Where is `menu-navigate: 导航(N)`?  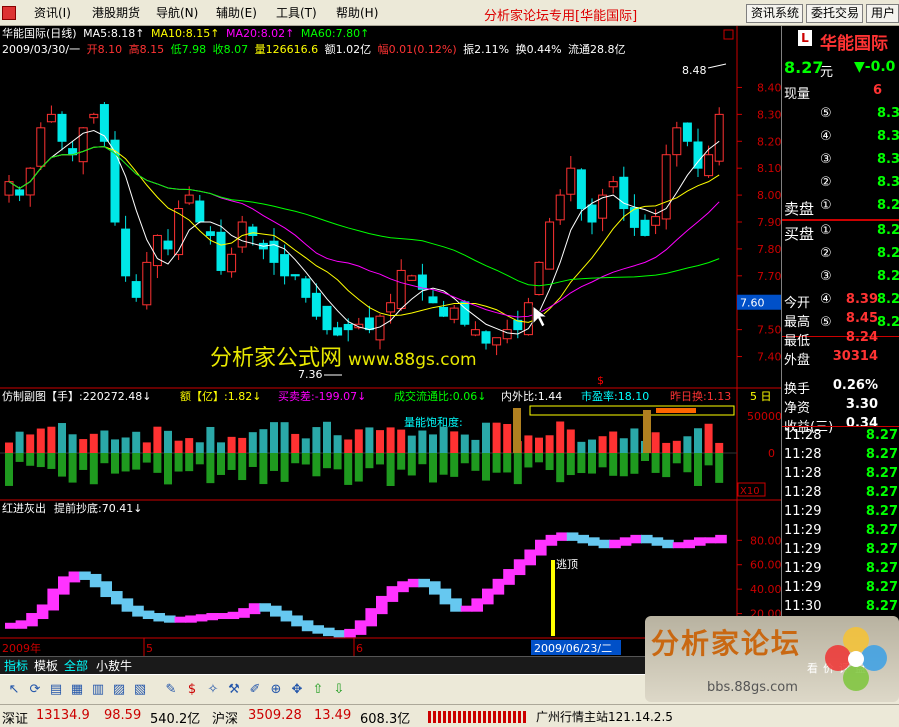 menu-navigate: 导航(N) is located at coordinates (177, 13).